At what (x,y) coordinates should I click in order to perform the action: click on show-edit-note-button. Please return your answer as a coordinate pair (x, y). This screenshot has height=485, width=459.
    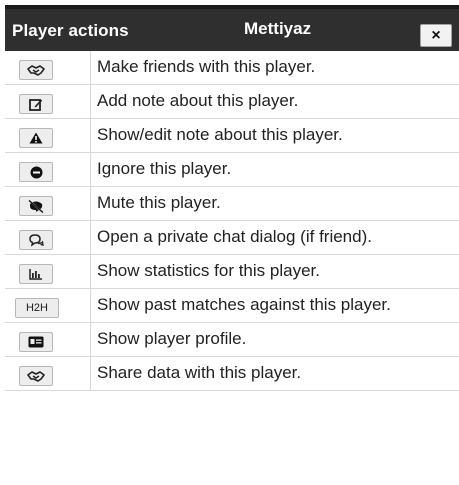
    Looking at the image, I should click on (36, 138).